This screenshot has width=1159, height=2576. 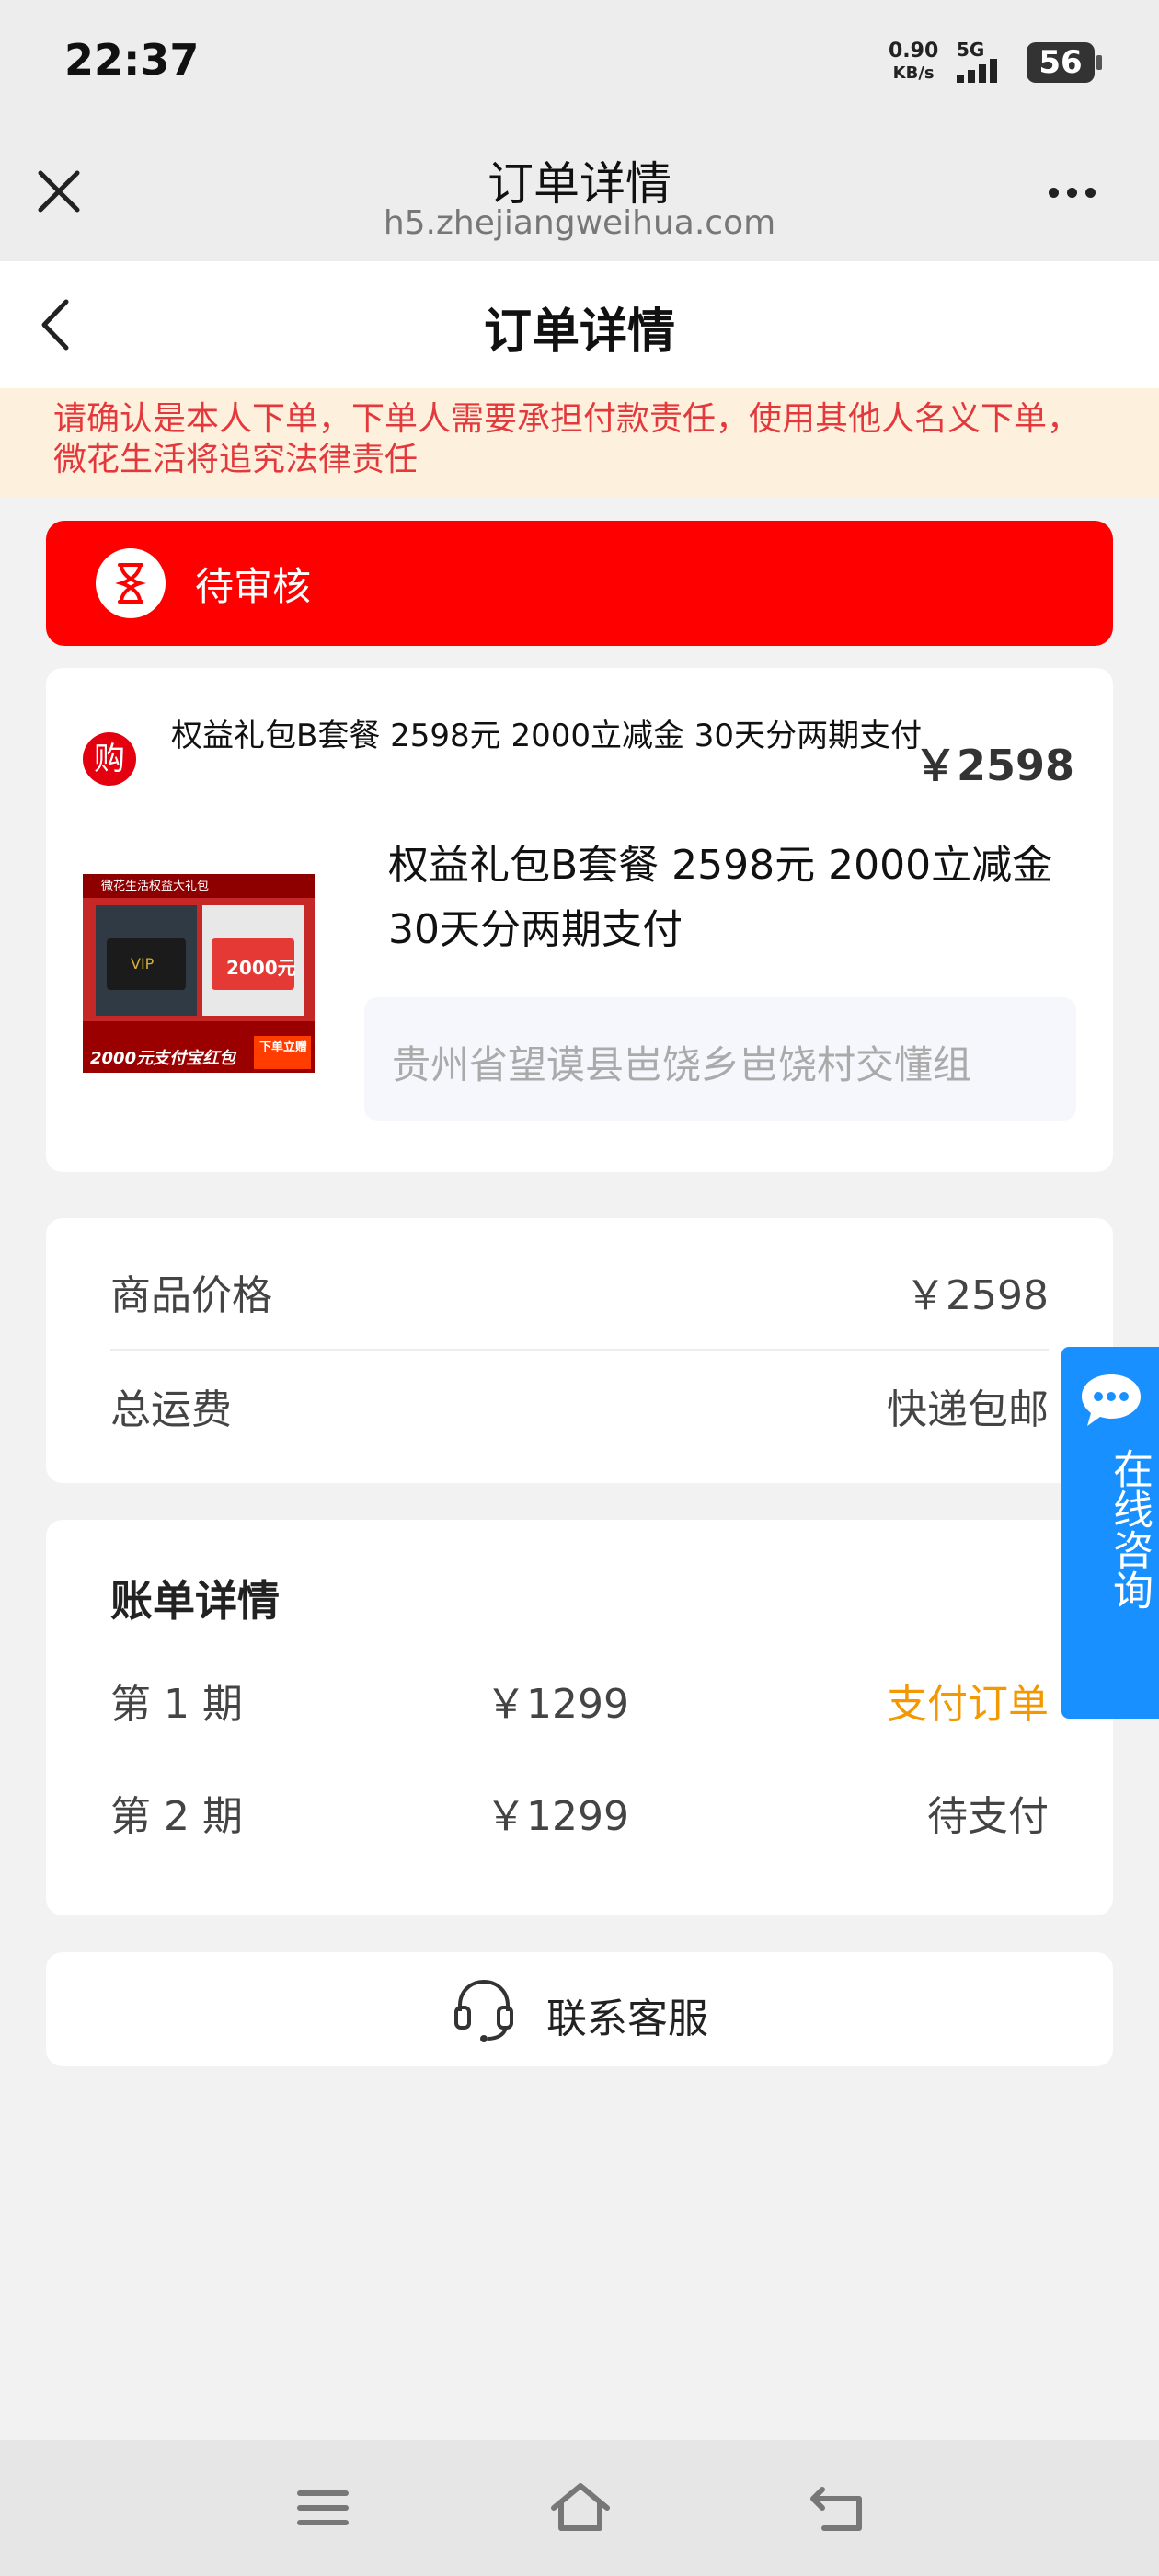 I want to click on buy-badge: 购, so click(x=109, y=759).